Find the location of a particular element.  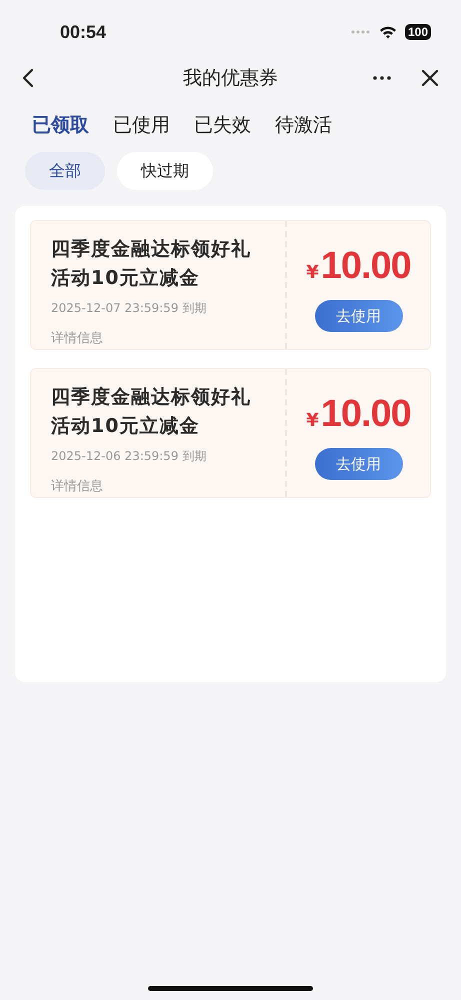

tab: 已失效 is located at coordinates (222, 125).